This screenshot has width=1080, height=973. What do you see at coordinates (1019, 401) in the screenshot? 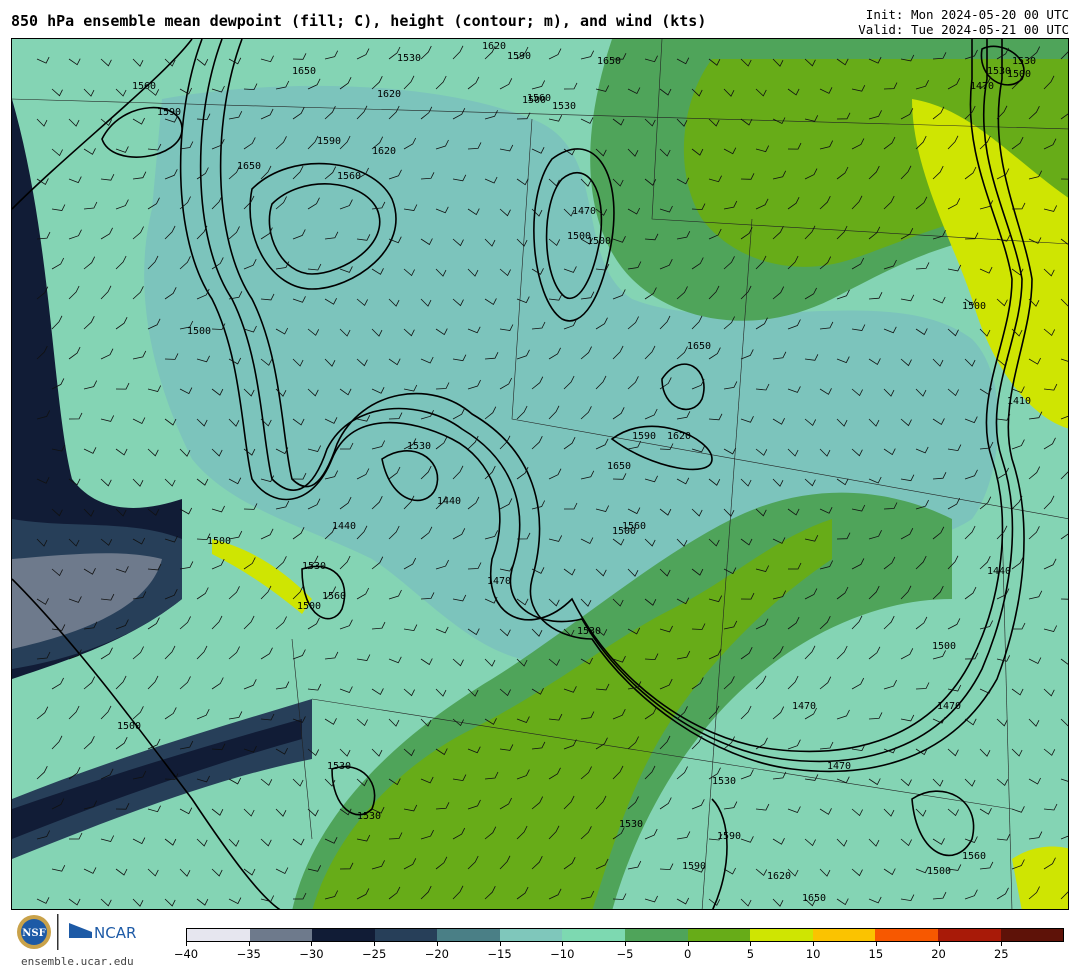
I see `contour-label: 1410` at bounding box center [1019, 401].